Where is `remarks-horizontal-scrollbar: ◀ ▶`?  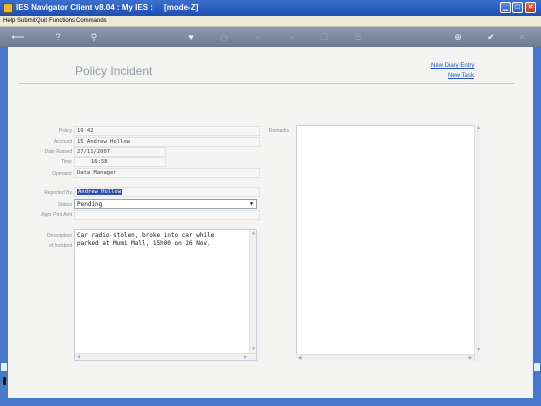
remarks-horizontal-scrollbar: ◀ ▶ is located at coordinates (385, 357).